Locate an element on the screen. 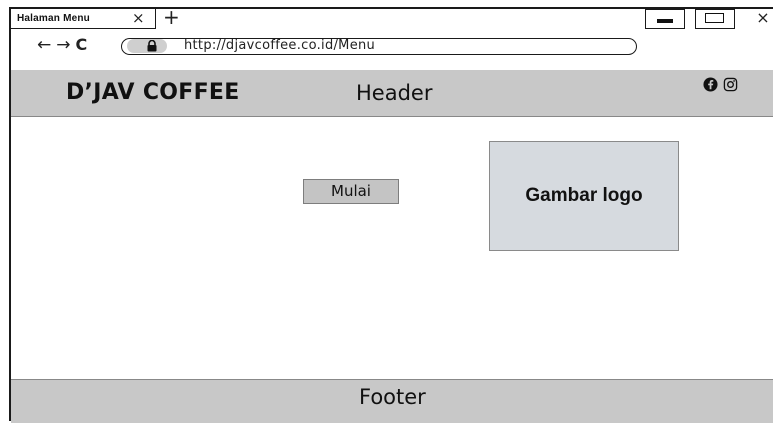  logo-placeholder: Gambar logo is located at coordinates (584, 196).